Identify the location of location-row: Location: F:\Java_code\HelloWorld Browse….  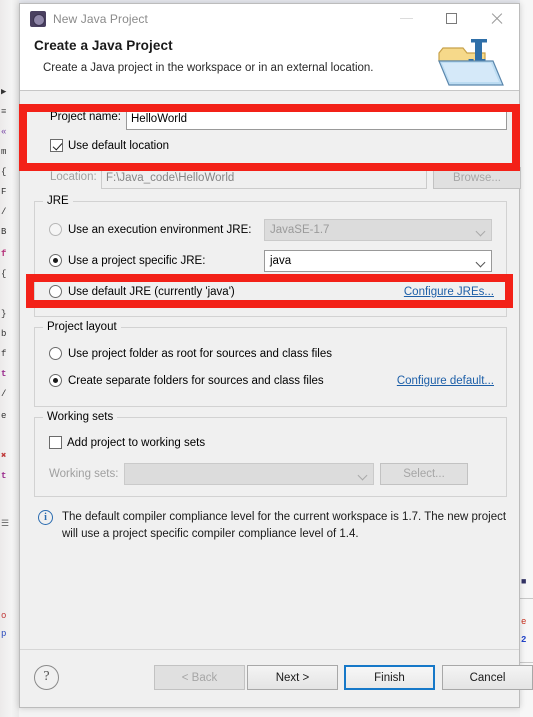
(277, 178).